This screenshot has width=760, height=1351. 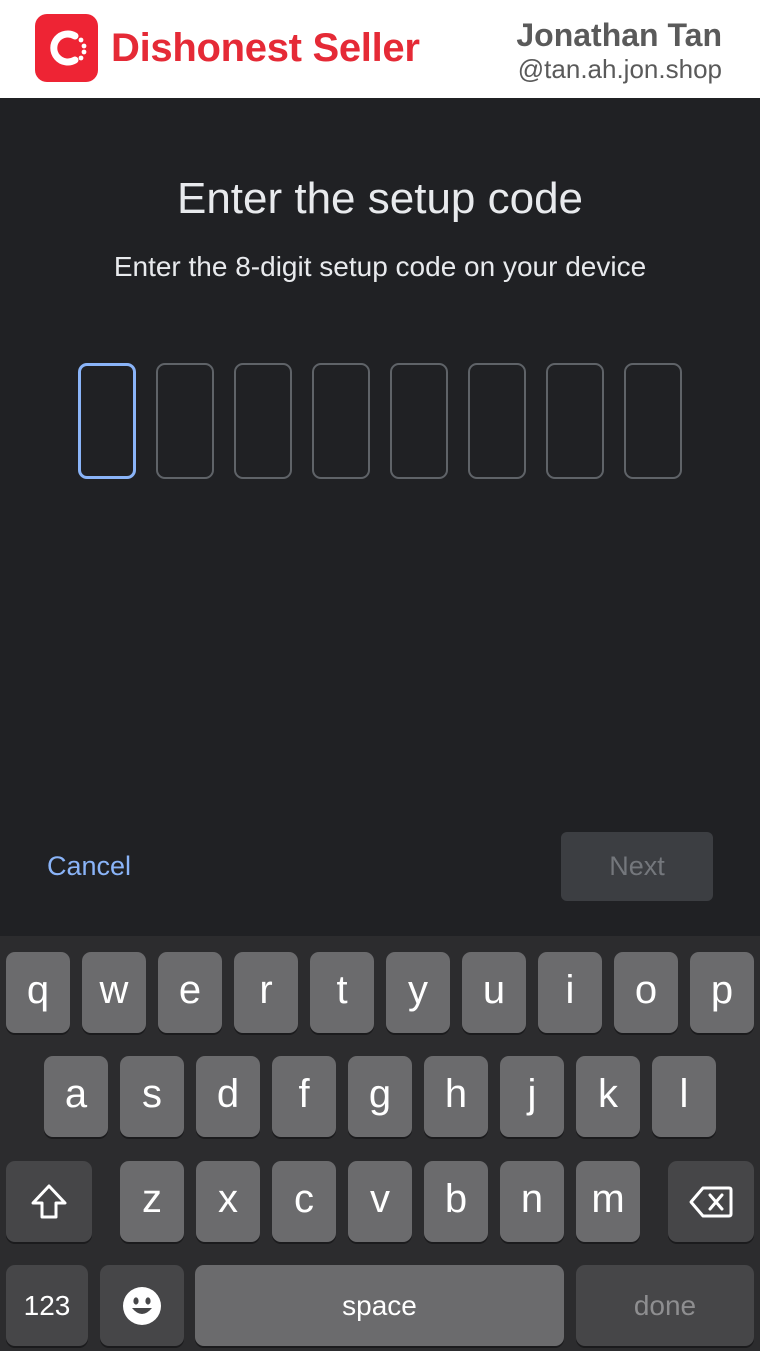 What do you see at coordinates (342, 992) in the screenshot?
I see `key-t: t` at bounding box center [342, 992].